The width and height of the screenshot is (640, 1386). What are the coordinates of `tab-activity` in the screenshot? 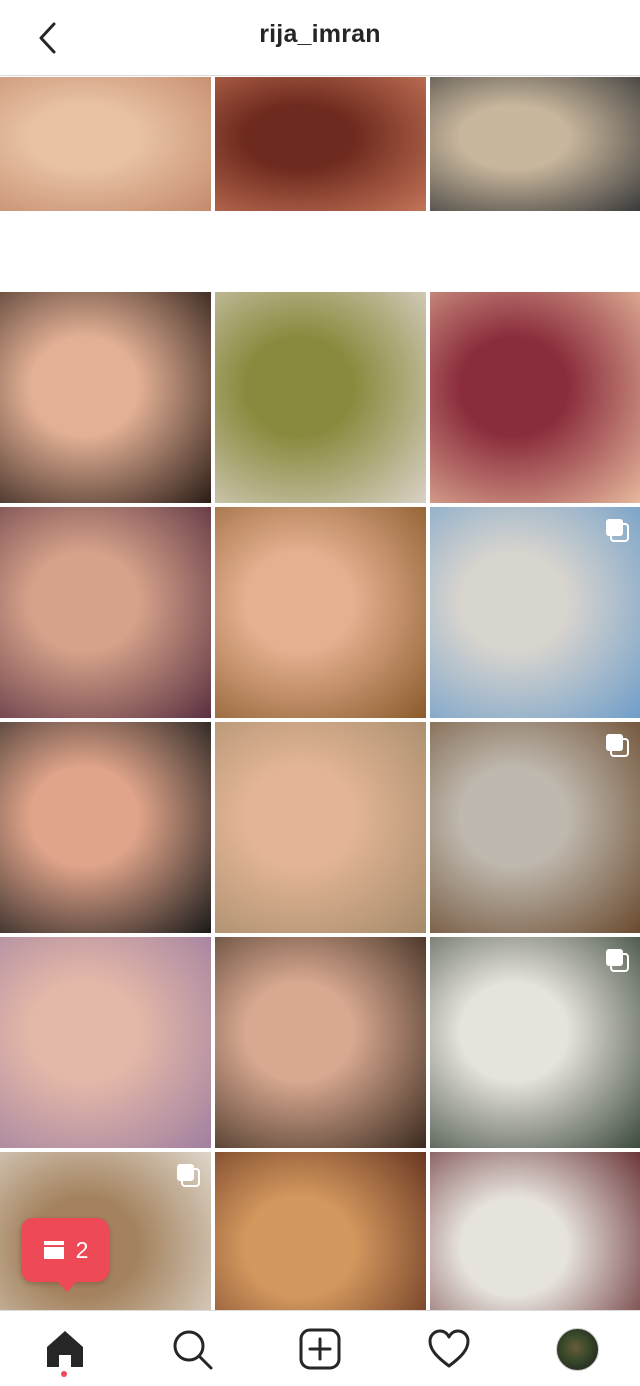 It's located at (449, 1349).